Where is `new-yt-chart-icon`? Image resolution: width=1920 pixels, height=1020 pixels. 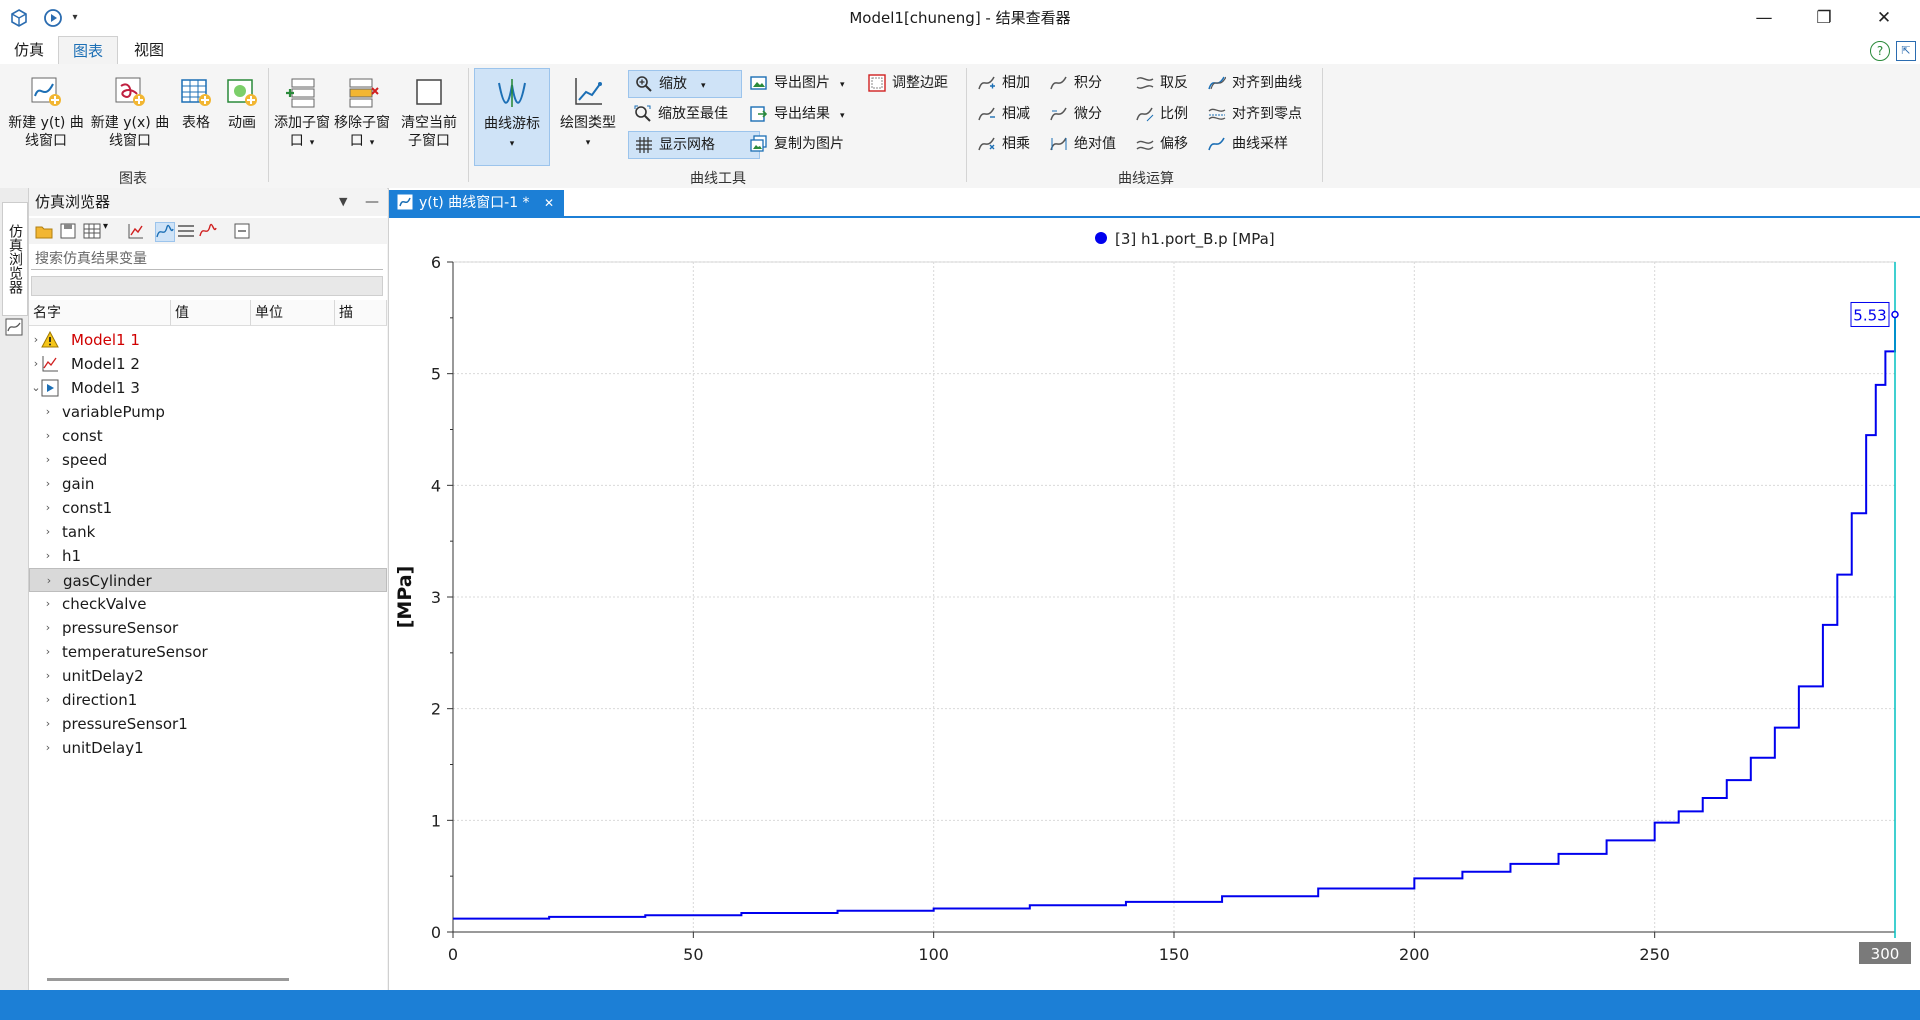 new-yt-chart-icon is located at coordinates (46, 91).